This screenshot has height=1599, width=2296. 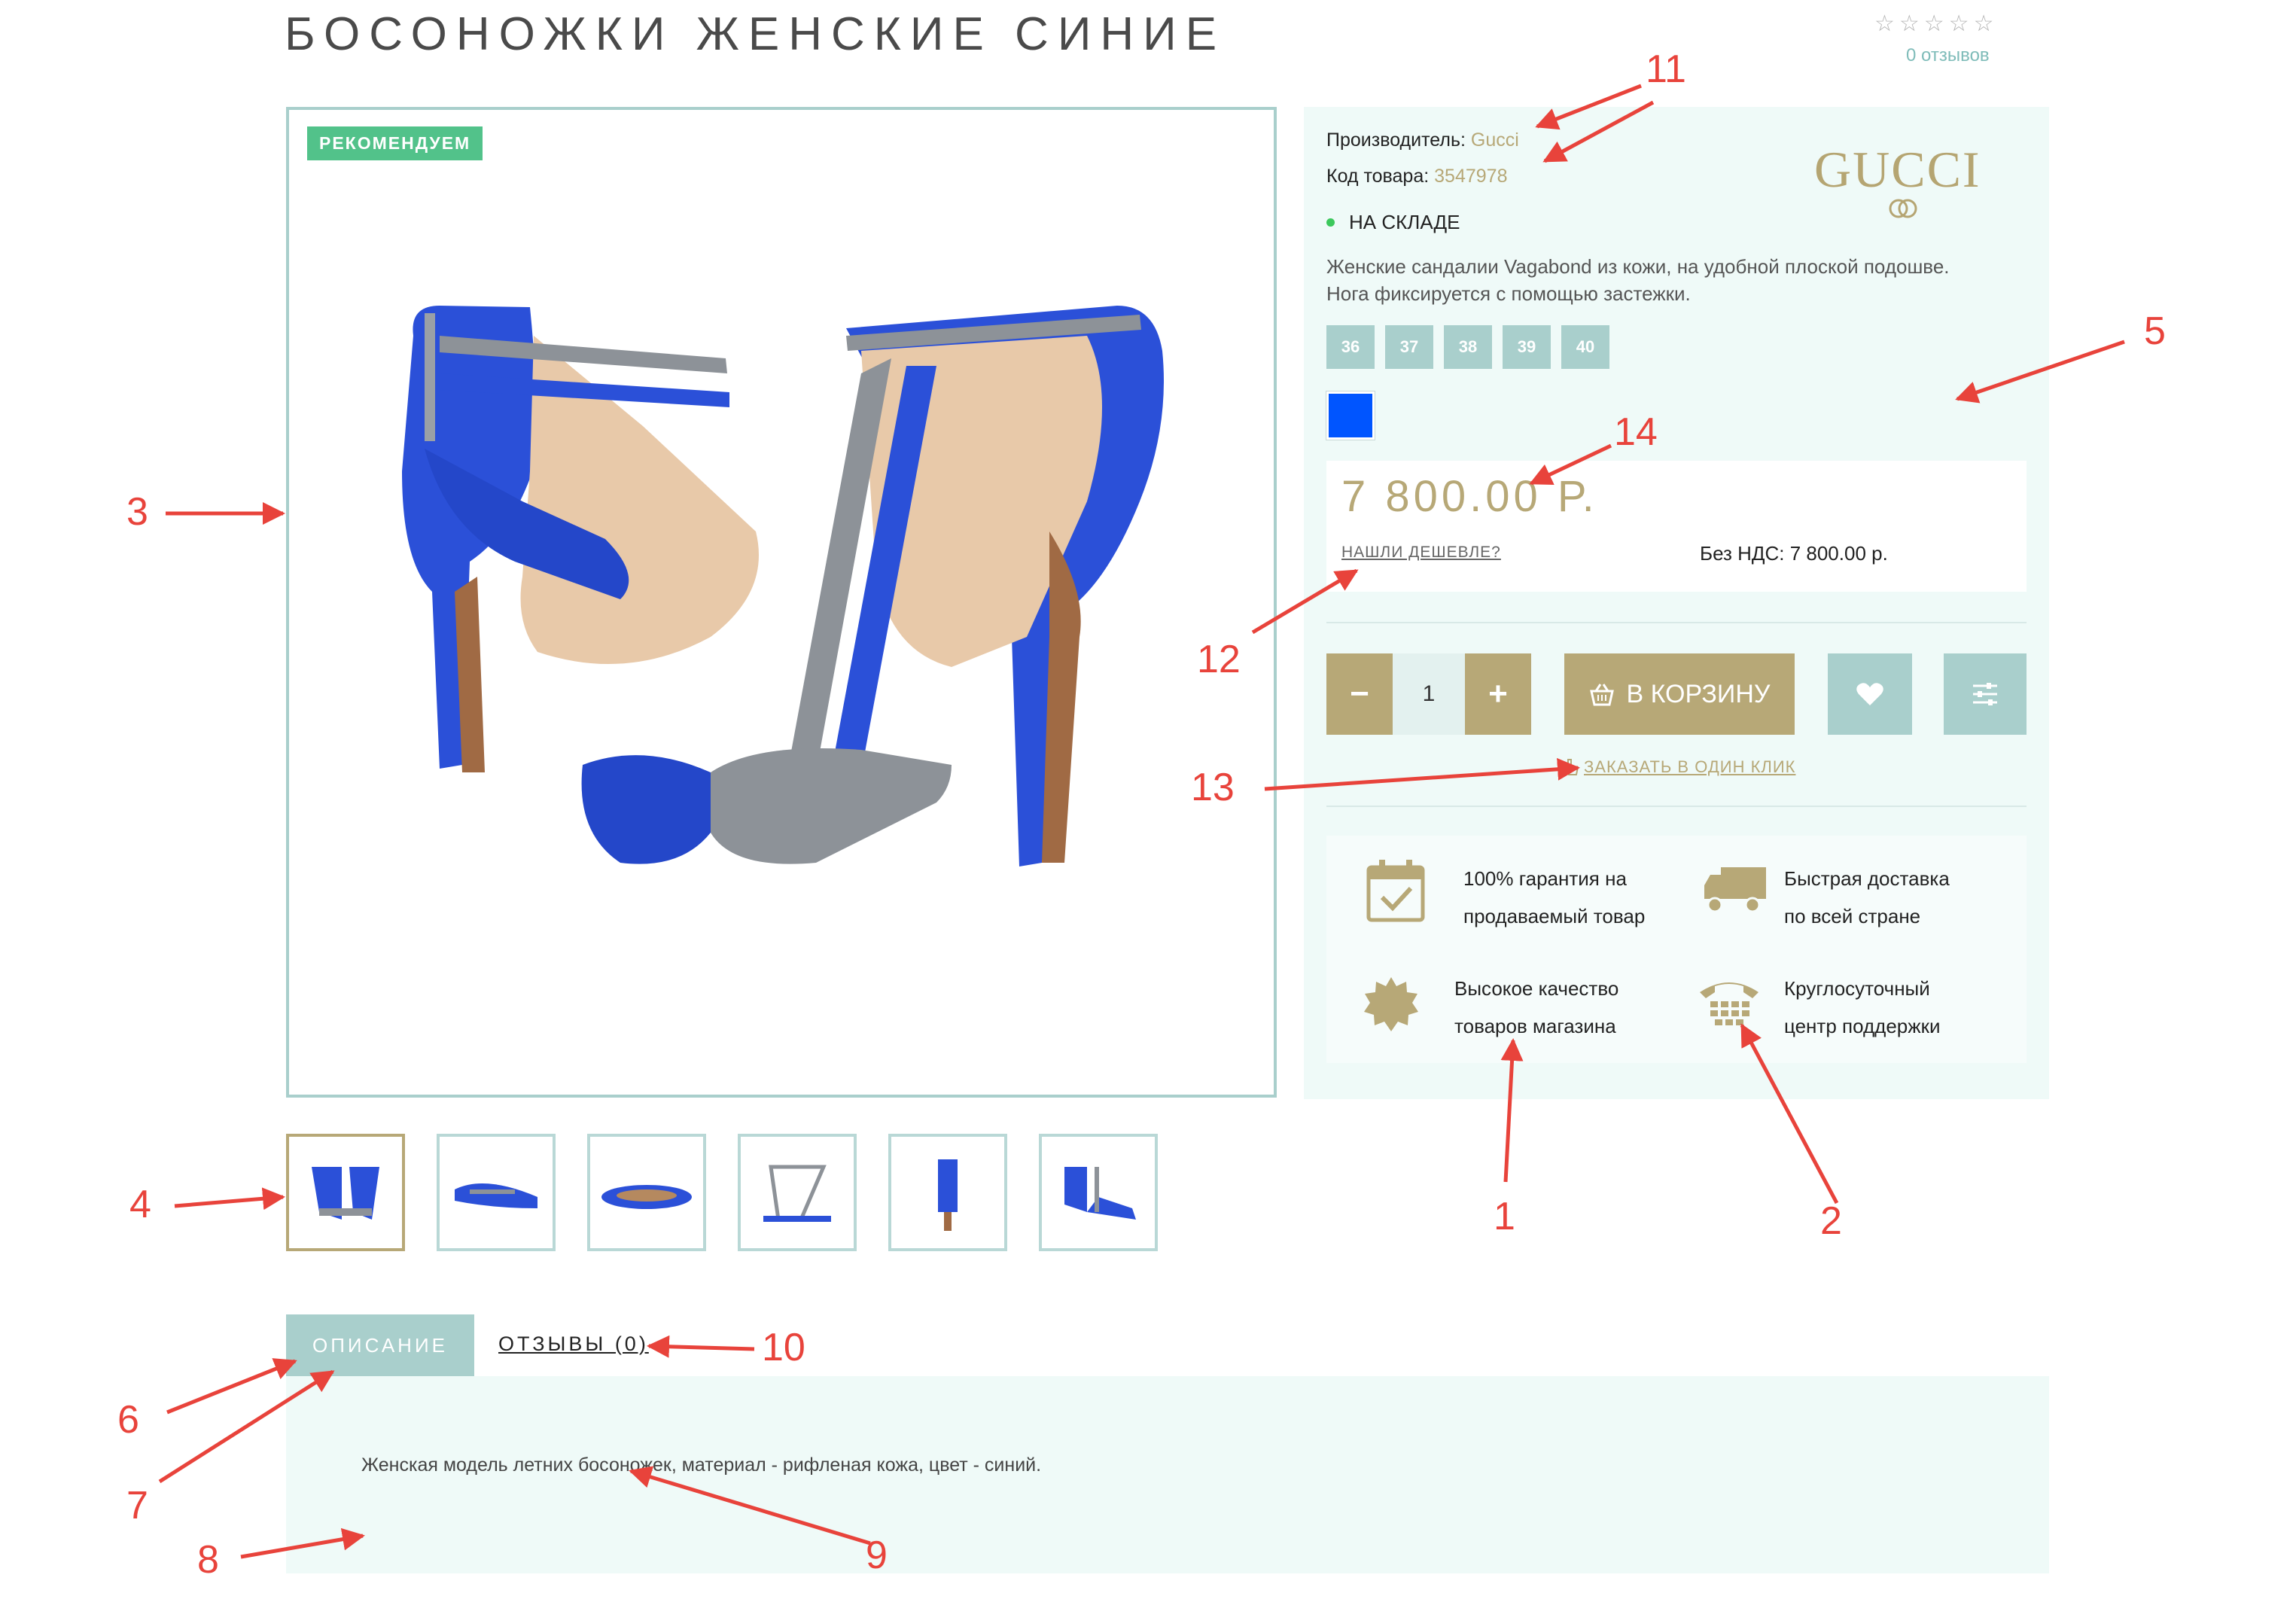 What do you see at coordinates (755, 34) in the screenshot?
I see `page-title: БОСОНОЖКИ ЖЕНСКИЕ СИНИЕ` at bounding box center [755, 34].